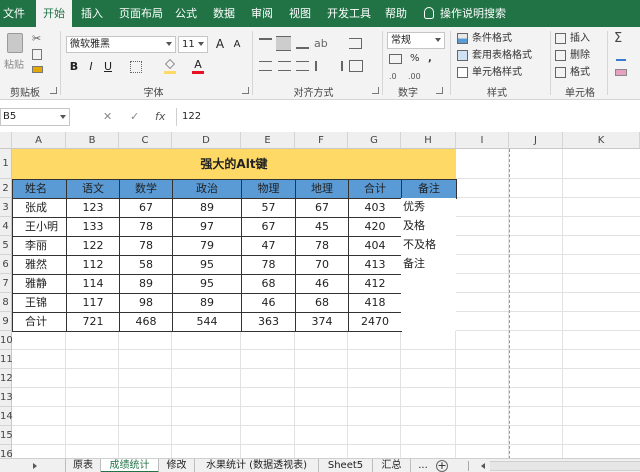  I want to click on table-header-cell: 语文, so click(93, 189).